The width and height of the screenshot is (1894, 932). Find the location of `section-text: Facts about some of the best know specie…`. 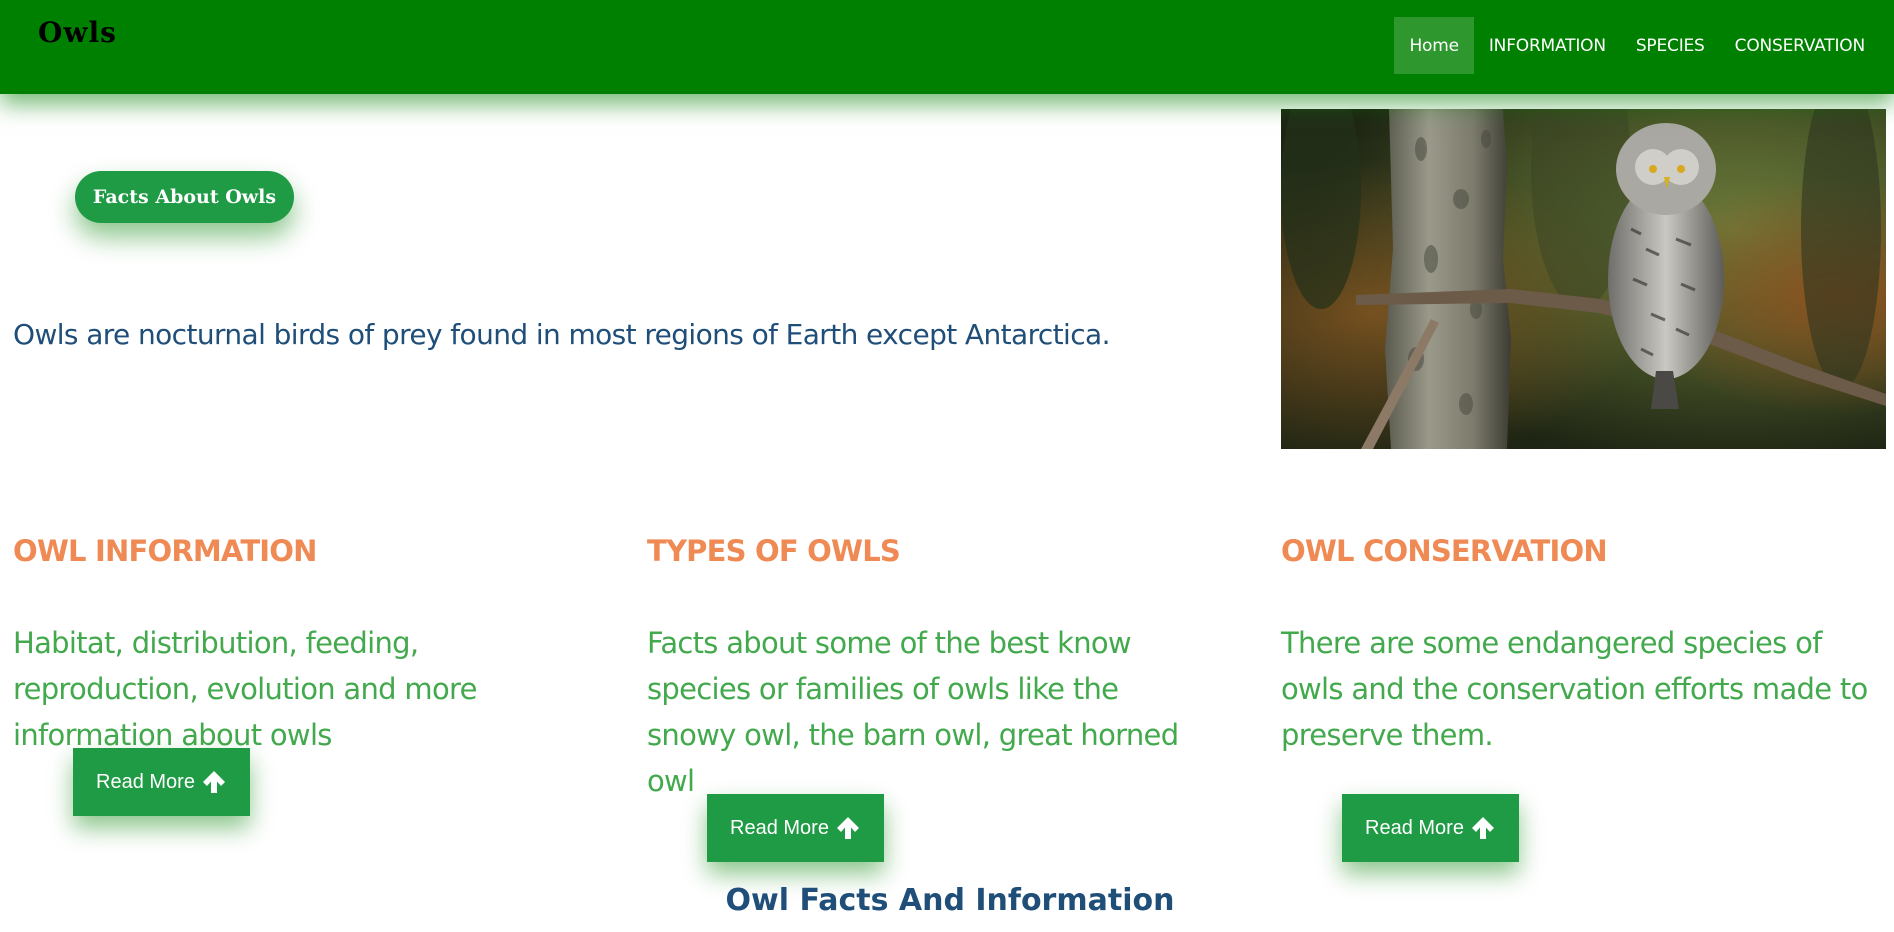

section-text: Facts about some of the best know specie… is located at coordinates (913, 712).